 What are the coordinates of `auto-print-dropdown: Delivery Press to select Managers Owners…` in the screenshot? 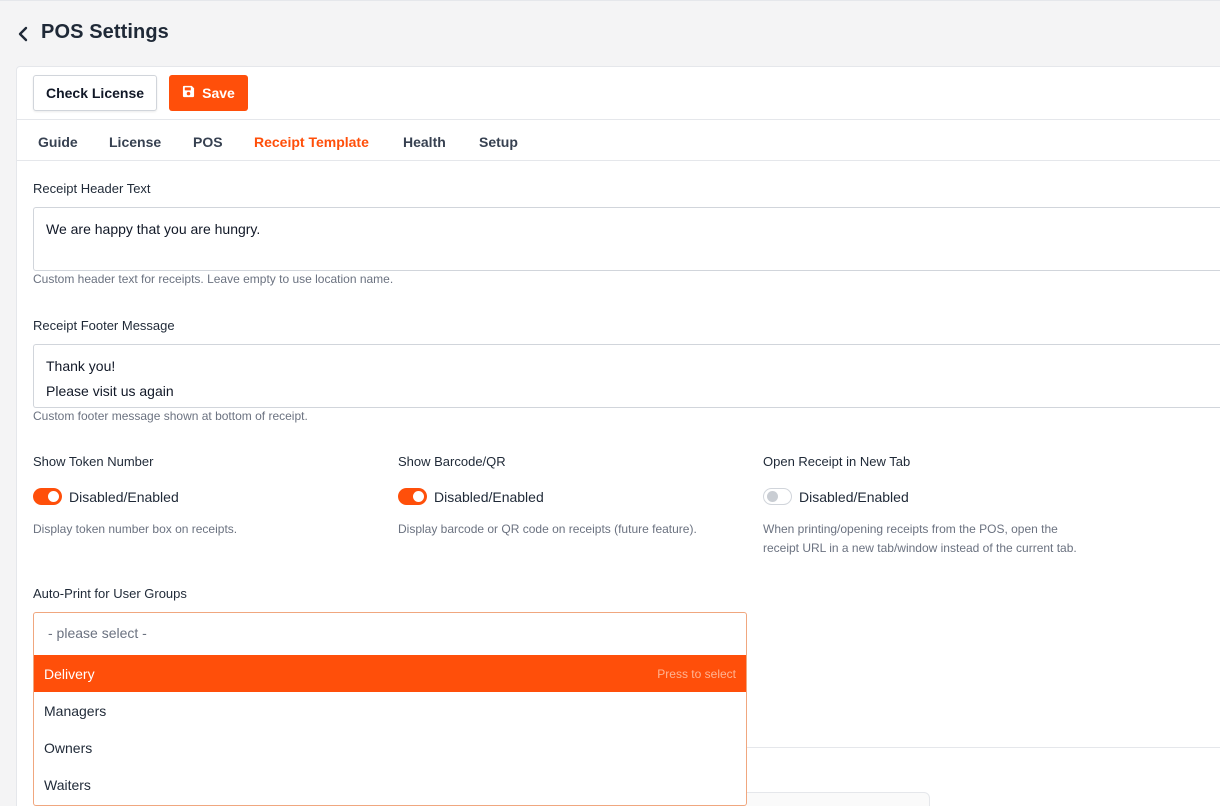 It's located at (390, 730).